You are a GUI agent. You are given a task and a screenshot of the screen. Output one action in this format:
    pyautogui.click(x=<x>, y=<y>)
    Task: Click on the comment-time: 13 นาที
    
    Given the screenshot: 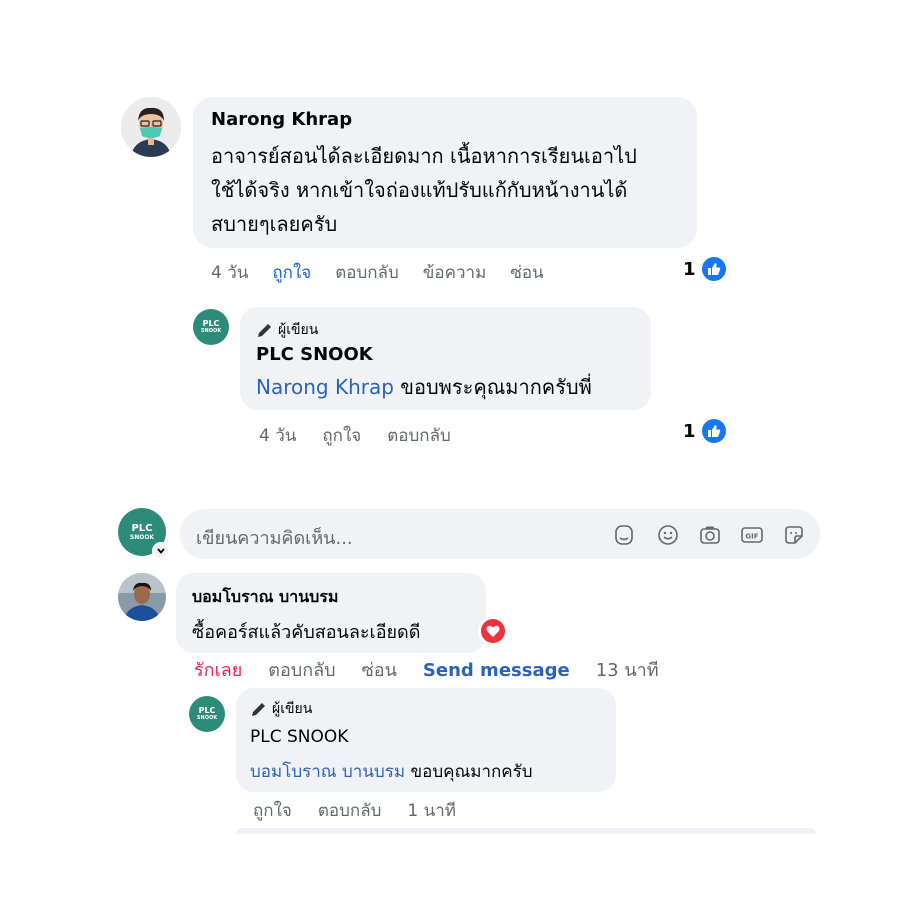 What is the action you would take?
    pyautogui.click(x=627, y=670)
    